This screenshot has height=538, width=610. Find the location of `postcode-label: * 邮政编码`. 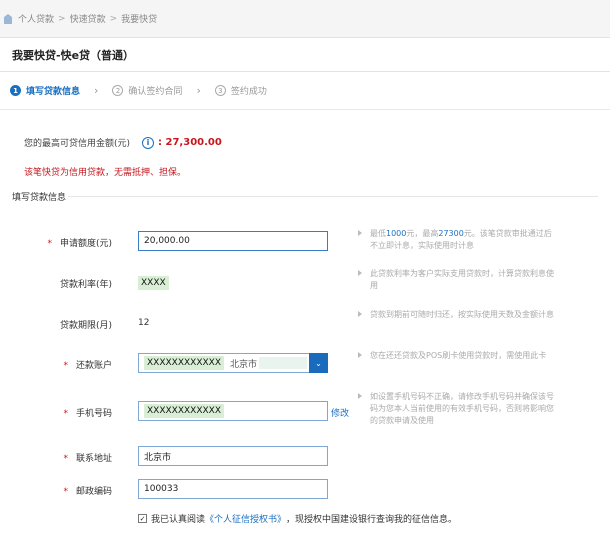

postcode-label: * 邮政编码 is located at coordinates (87, 492).